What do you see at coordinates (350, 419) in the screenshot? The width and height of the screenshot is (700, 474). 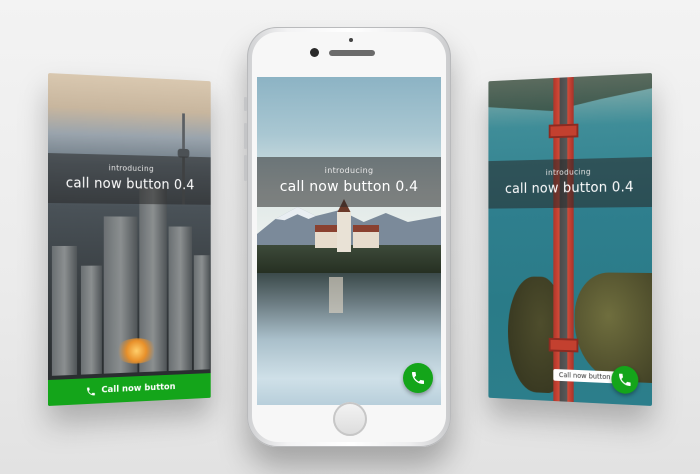 I see `home-button` at bounding box center [350, 419].